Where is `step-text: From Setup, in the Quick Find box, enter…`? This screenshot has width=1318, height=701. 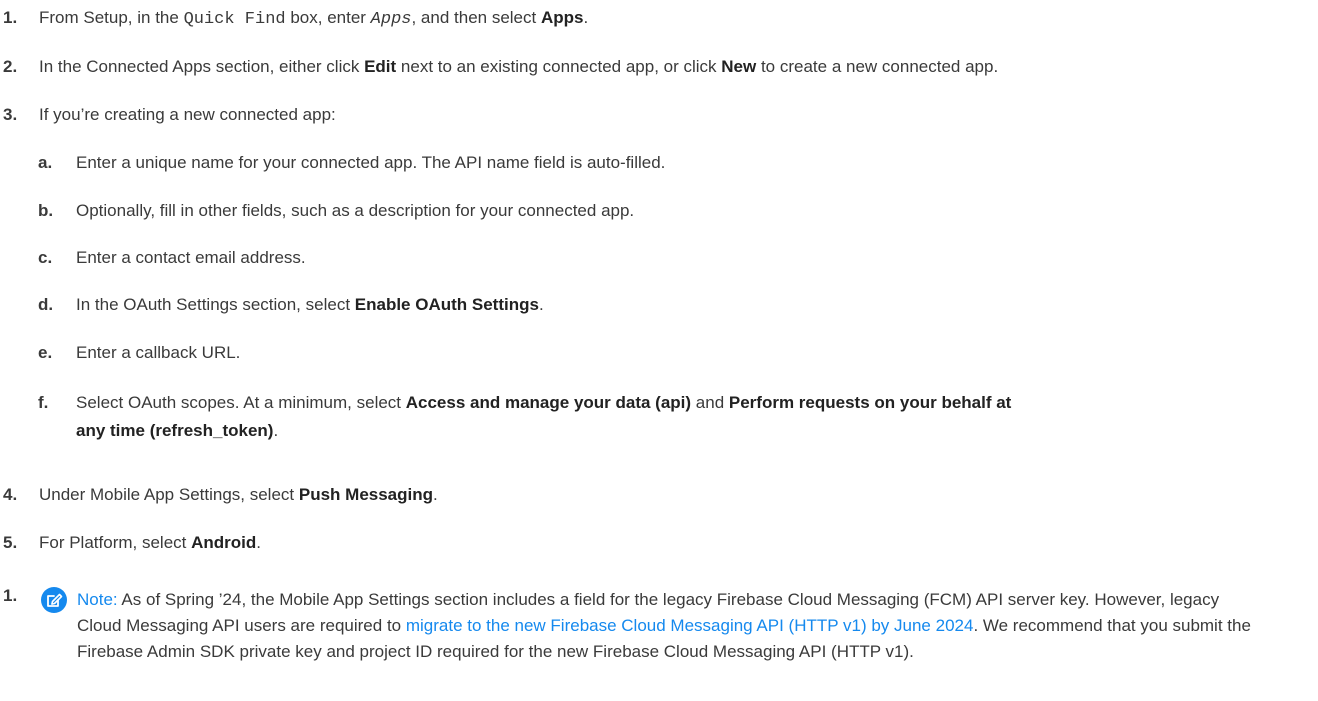
step-text: From Setup, in the Quick Find box, enter… is located at coordinates (313, 19).